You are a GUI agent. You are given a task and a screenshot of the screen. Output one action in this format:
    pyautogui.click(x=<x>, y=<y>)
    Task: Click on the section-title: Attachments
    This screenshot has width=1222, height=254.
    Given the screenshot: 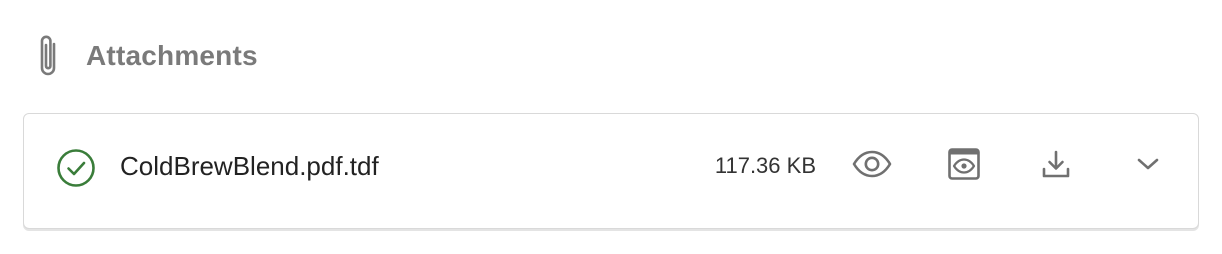 What is the action you would take?
    pyautogui.click(x=172, y=55)
    